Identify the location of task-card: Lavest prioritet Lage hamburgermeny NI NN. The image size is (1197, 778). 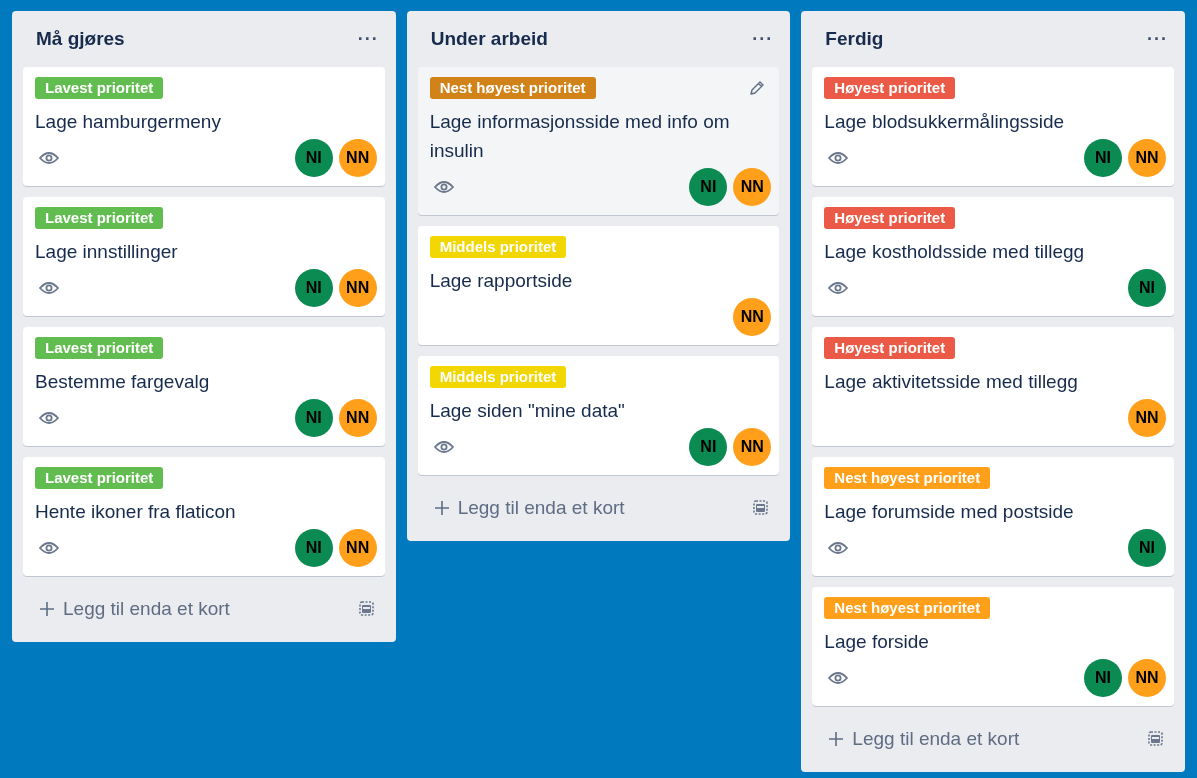
(204, 126).